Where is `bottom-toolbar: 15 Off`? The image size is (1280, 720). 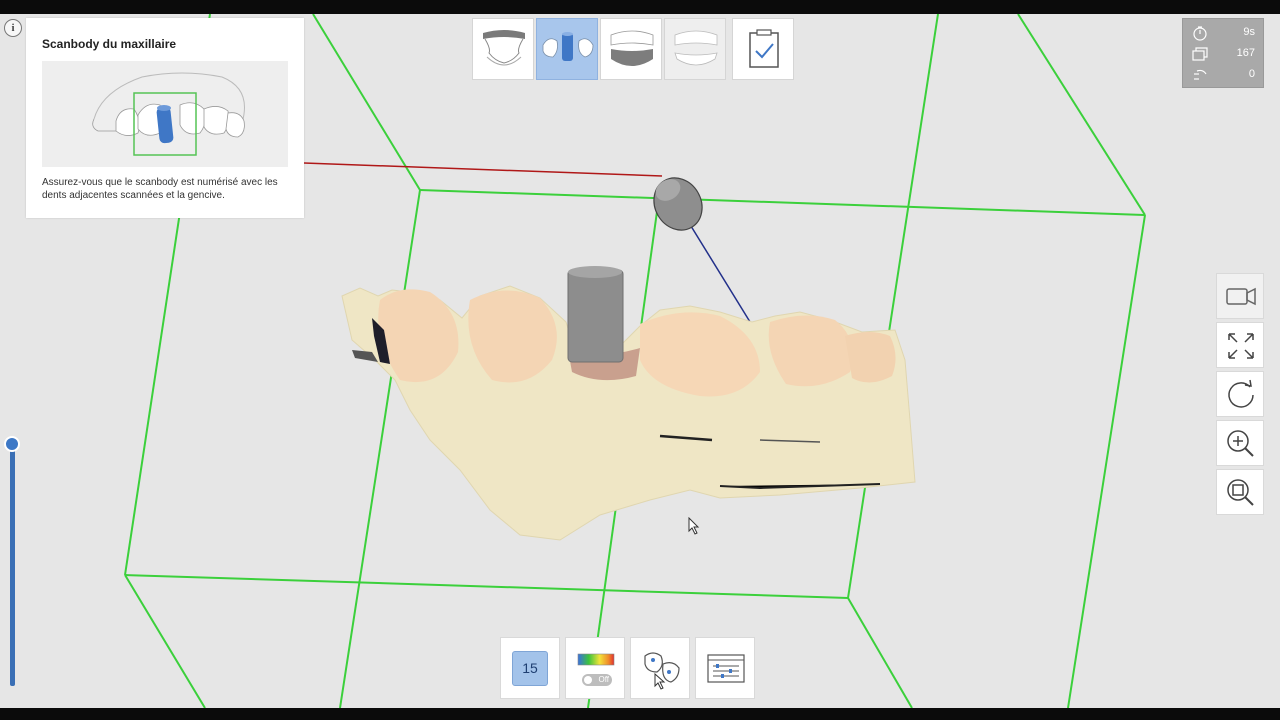
bottom-toolbar: 15 Off is located at coordinates (630, 668).